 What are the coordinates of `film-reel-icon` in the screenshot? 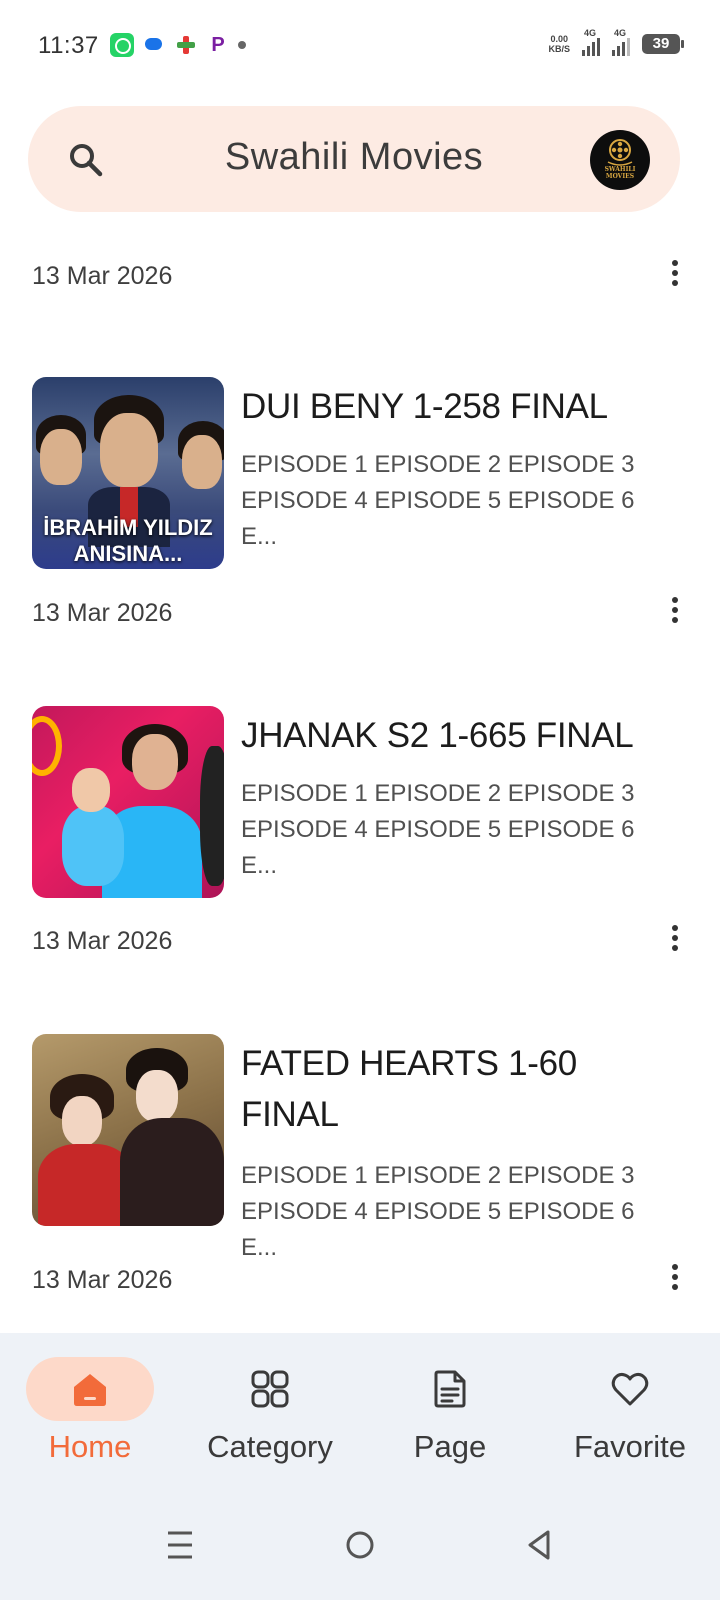 It's located at (620, 152).